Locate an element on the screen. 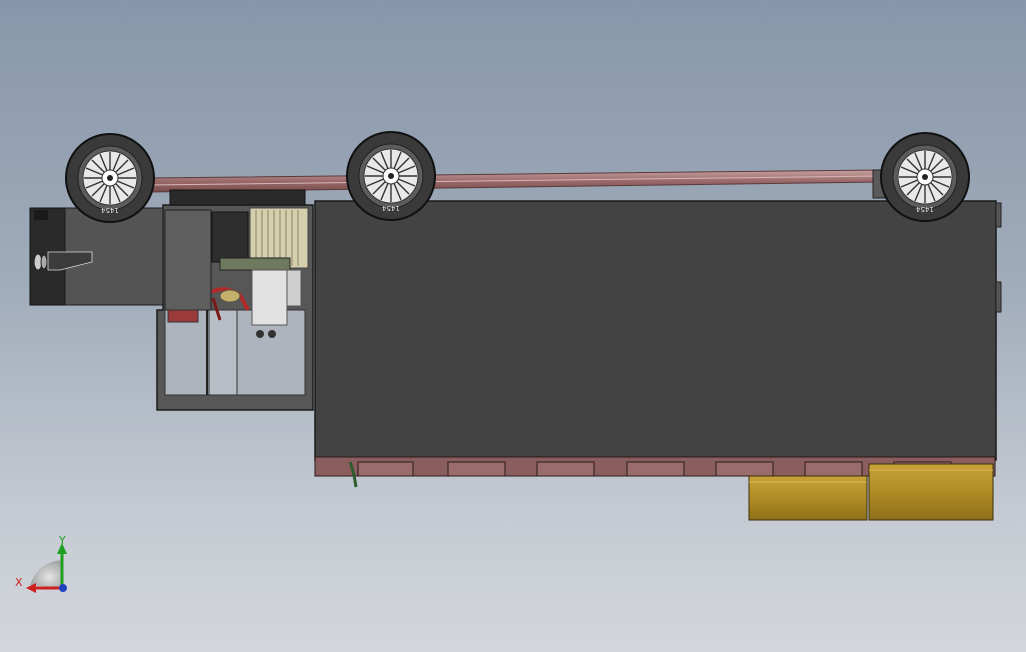 The width and height of the screenshot is (1026, 652). z-axis-icon is located at coordinates (63, 588).